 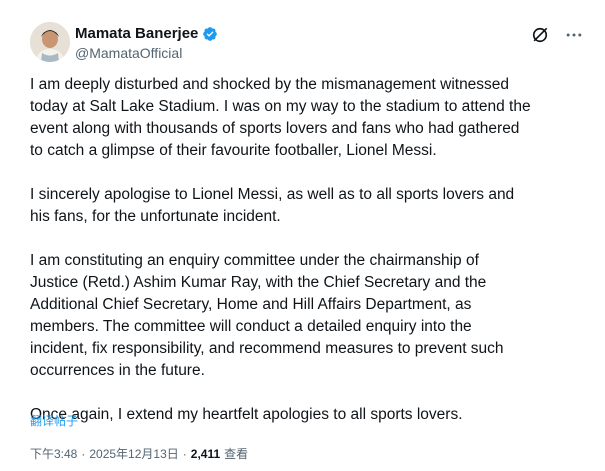 I want to click on tweet-header: Mamata Banerjee @MamataOfficial, so click(x=307, y=42).